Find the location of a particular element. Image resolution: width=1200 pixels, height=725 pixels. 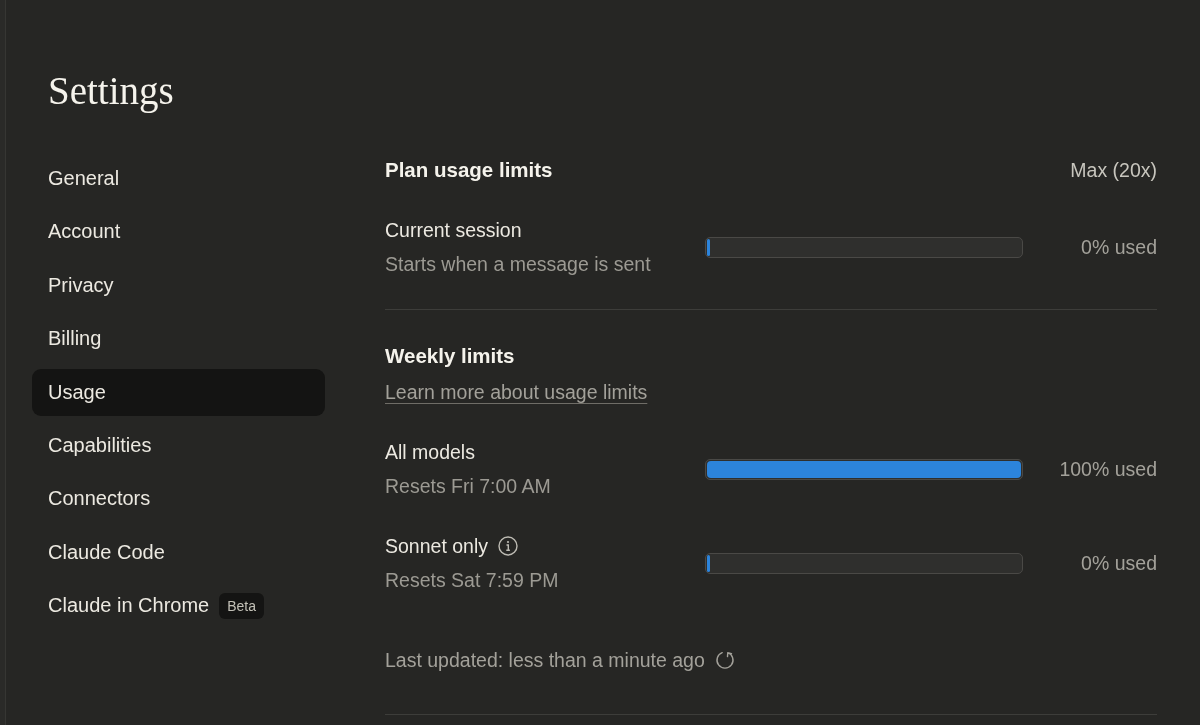

limit-detail: Resets Fri 7:00 AM is located at coordinates (468, 486).